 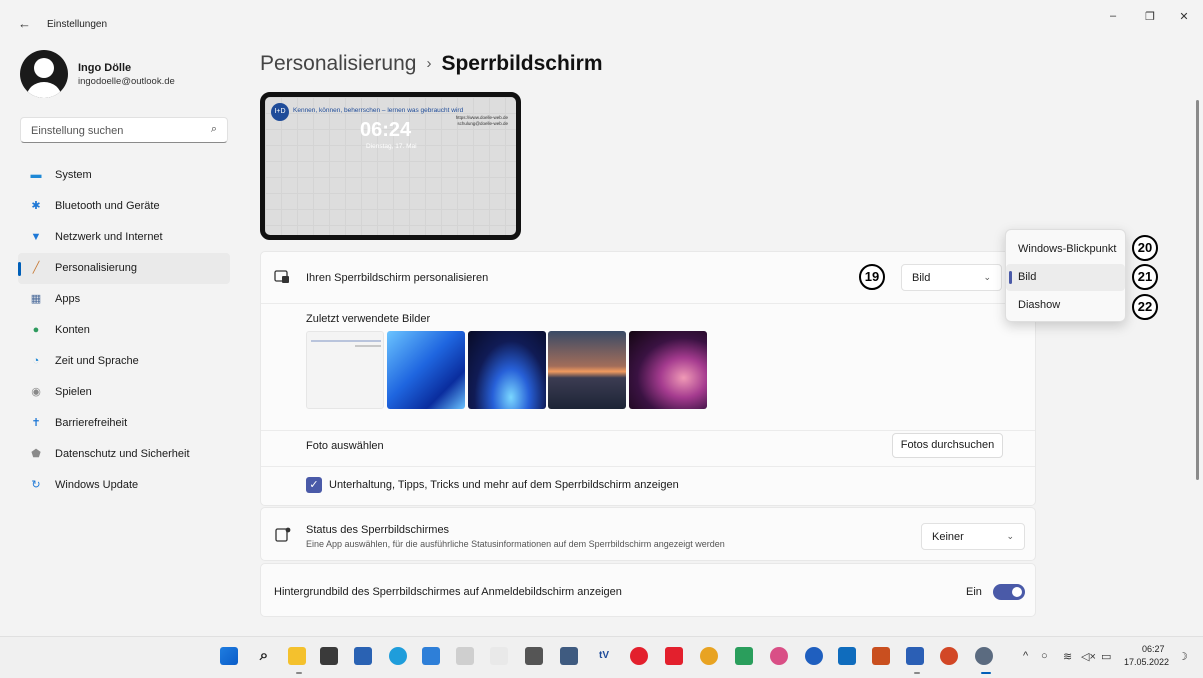 I want to click on chrome-icon, so click(x=709, y=656).